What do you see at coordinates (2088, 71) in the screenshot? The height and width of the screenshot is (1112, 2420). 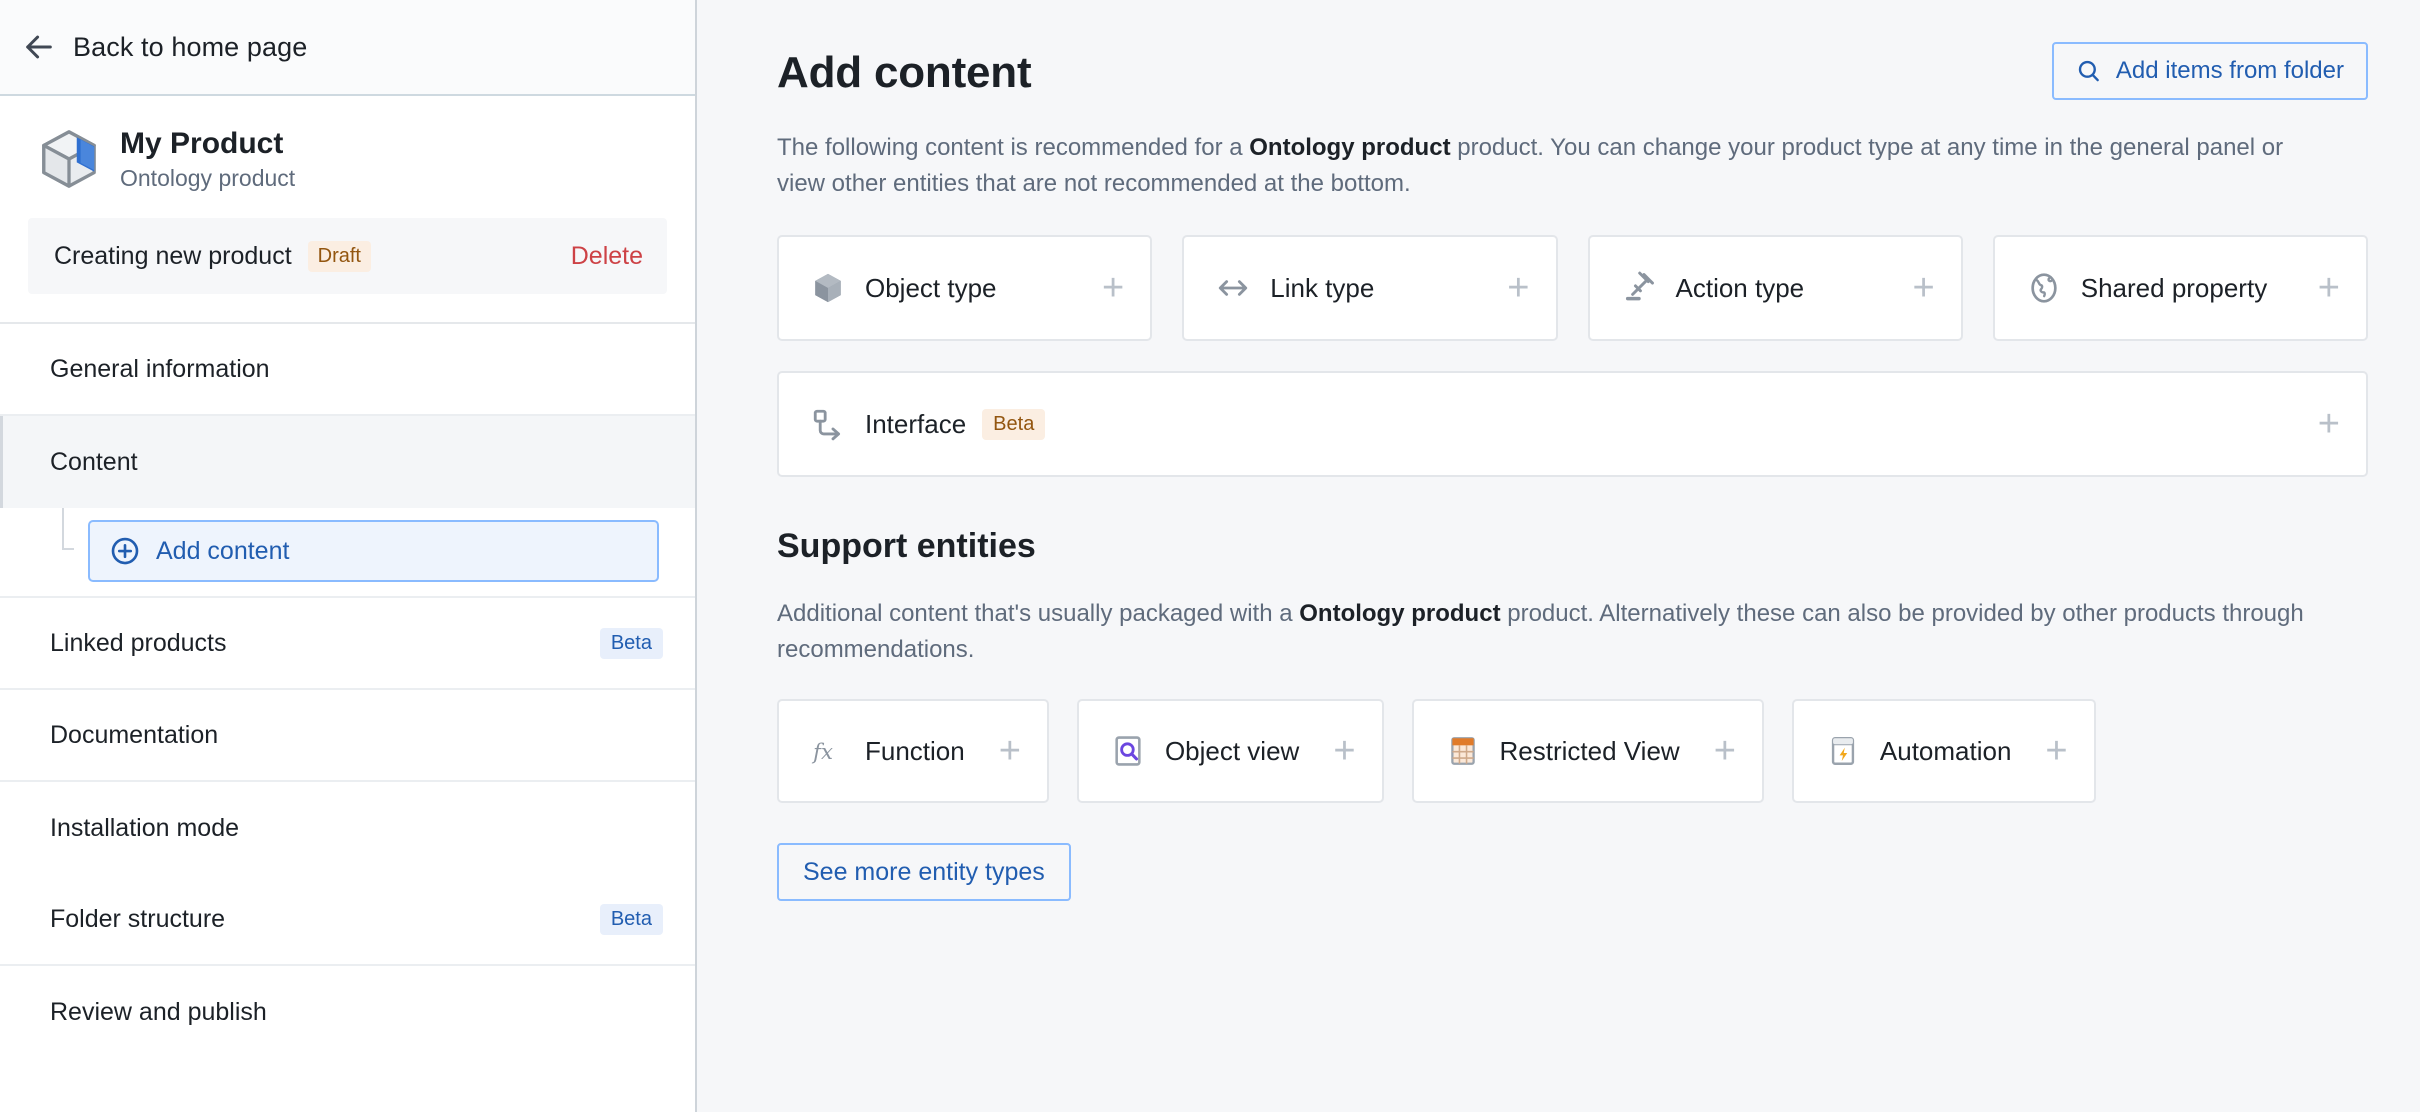 I see `search-icon` at bounding box center [2088, 71].